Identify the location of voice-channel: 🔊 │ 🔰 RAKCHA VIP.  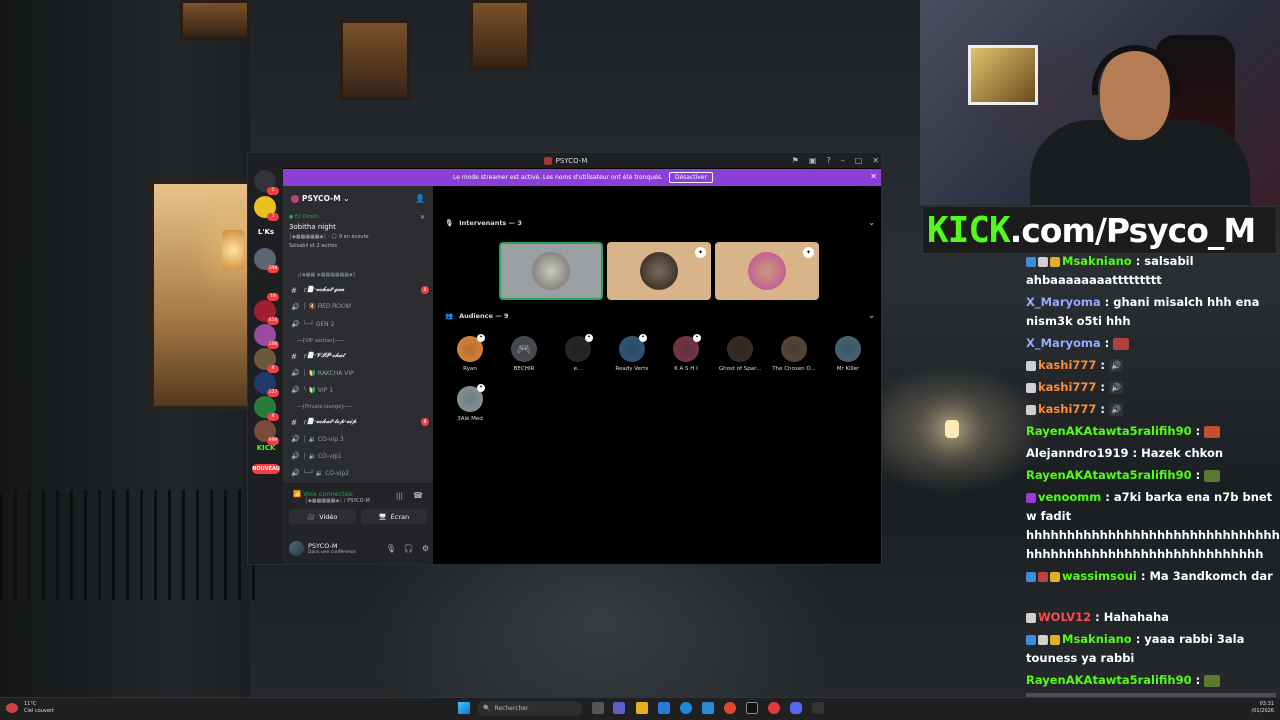
(360, 373).